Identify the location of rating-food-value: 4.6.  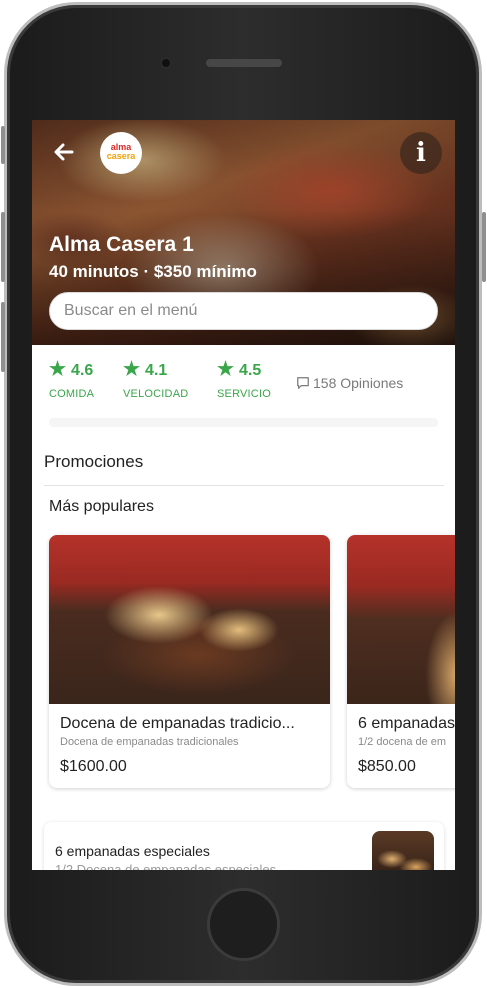
(82, 370).